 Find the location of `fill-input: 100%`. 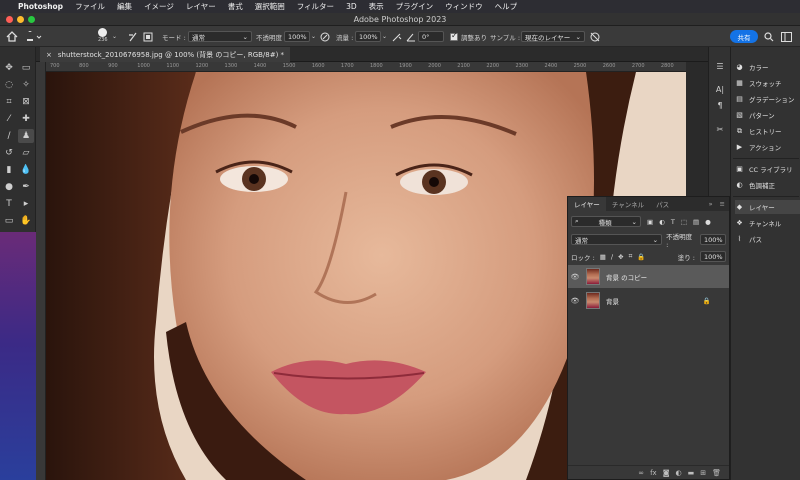

fill-input: 100% is located at coordinates (713, 256).